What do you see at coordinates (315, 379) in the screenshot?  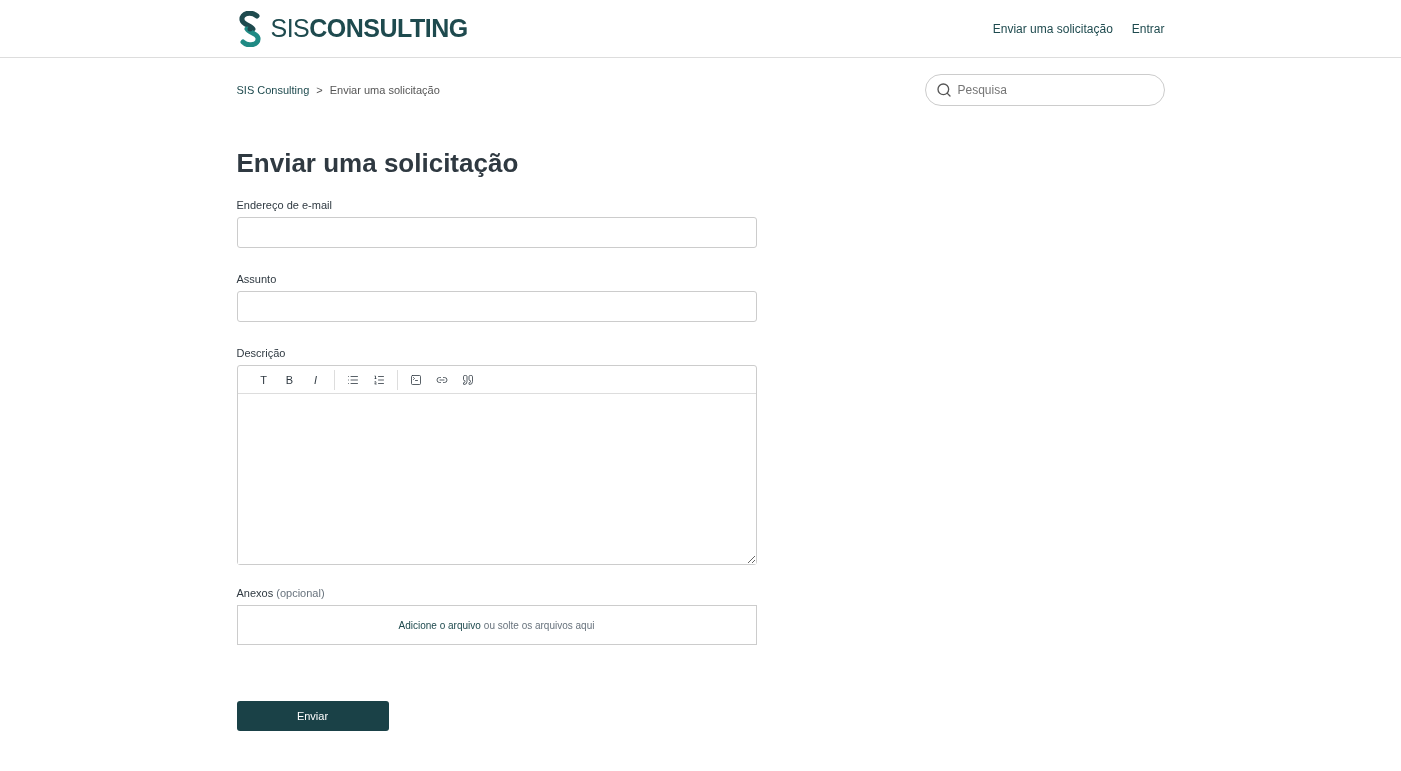 I see `italic-format-button: I` at bounding box center [315, 379].